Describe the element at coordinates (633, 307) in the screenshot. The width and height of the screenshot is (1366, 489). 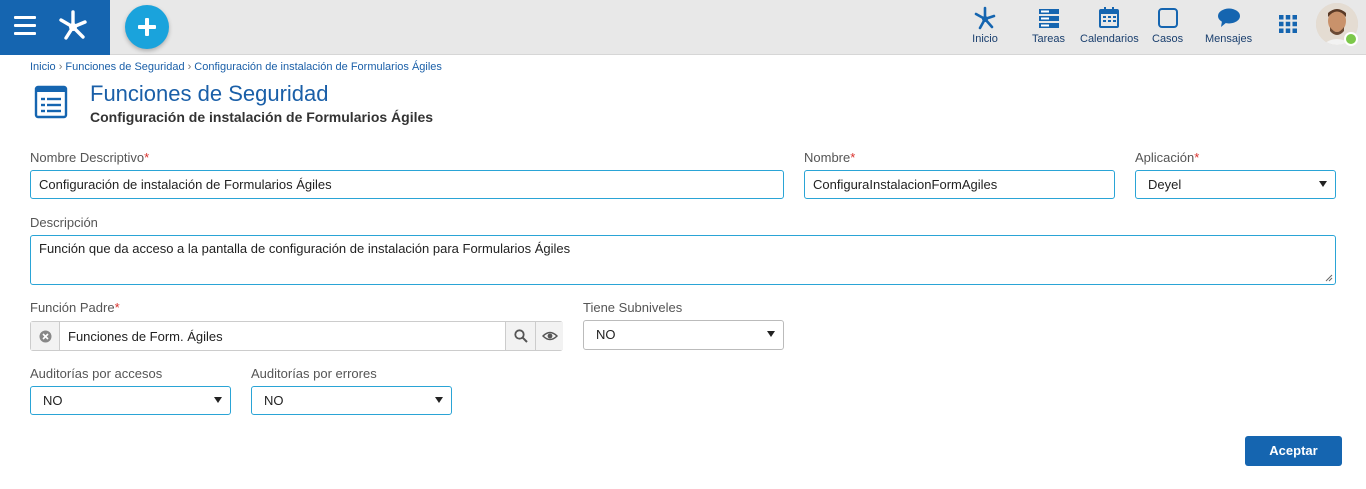
I see `tiene-subniveles-label: Tiene Subniveles` at that location.